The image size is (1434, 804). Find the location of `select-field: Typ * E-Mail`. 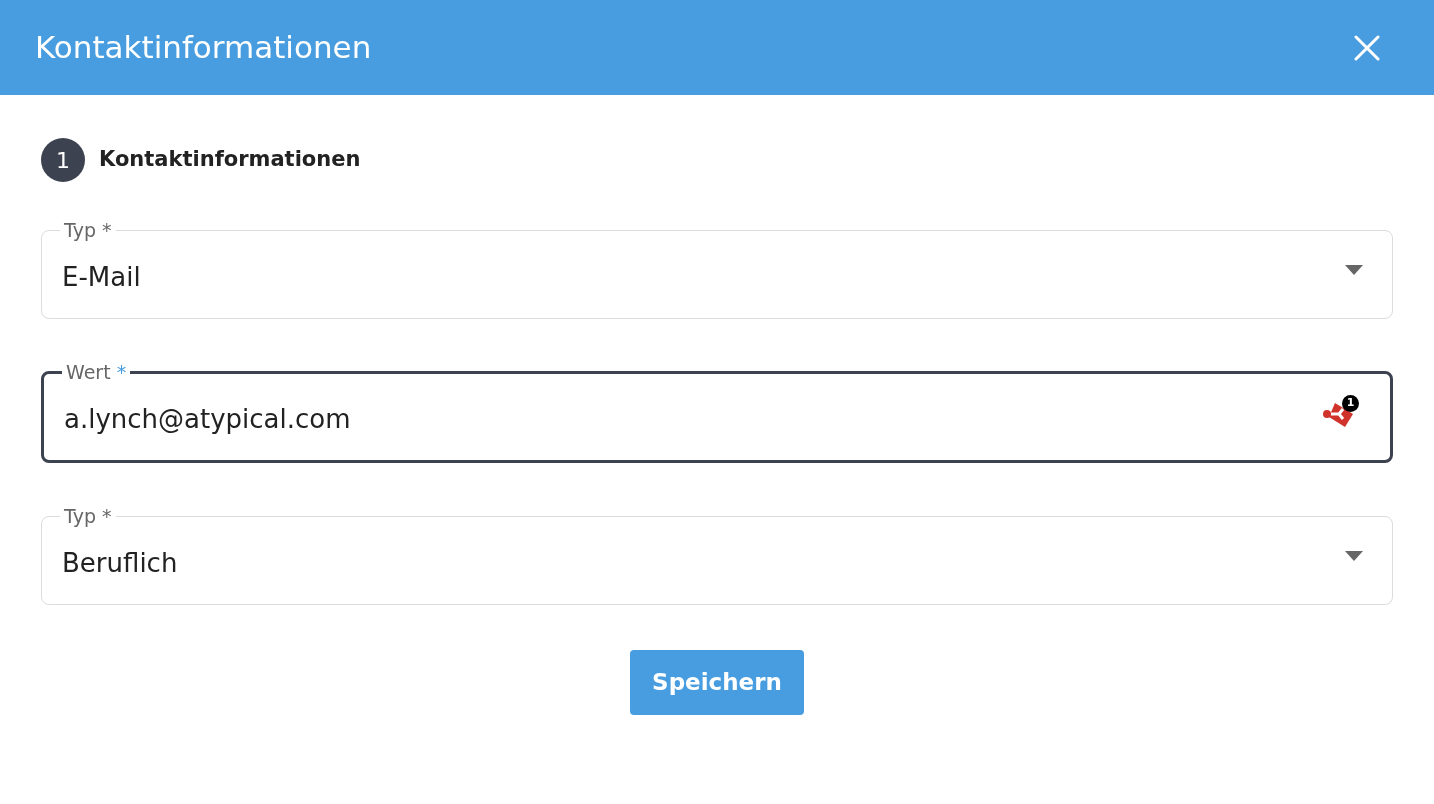

select-field: Typ * E-Mail is located at coordinates (717, 270).